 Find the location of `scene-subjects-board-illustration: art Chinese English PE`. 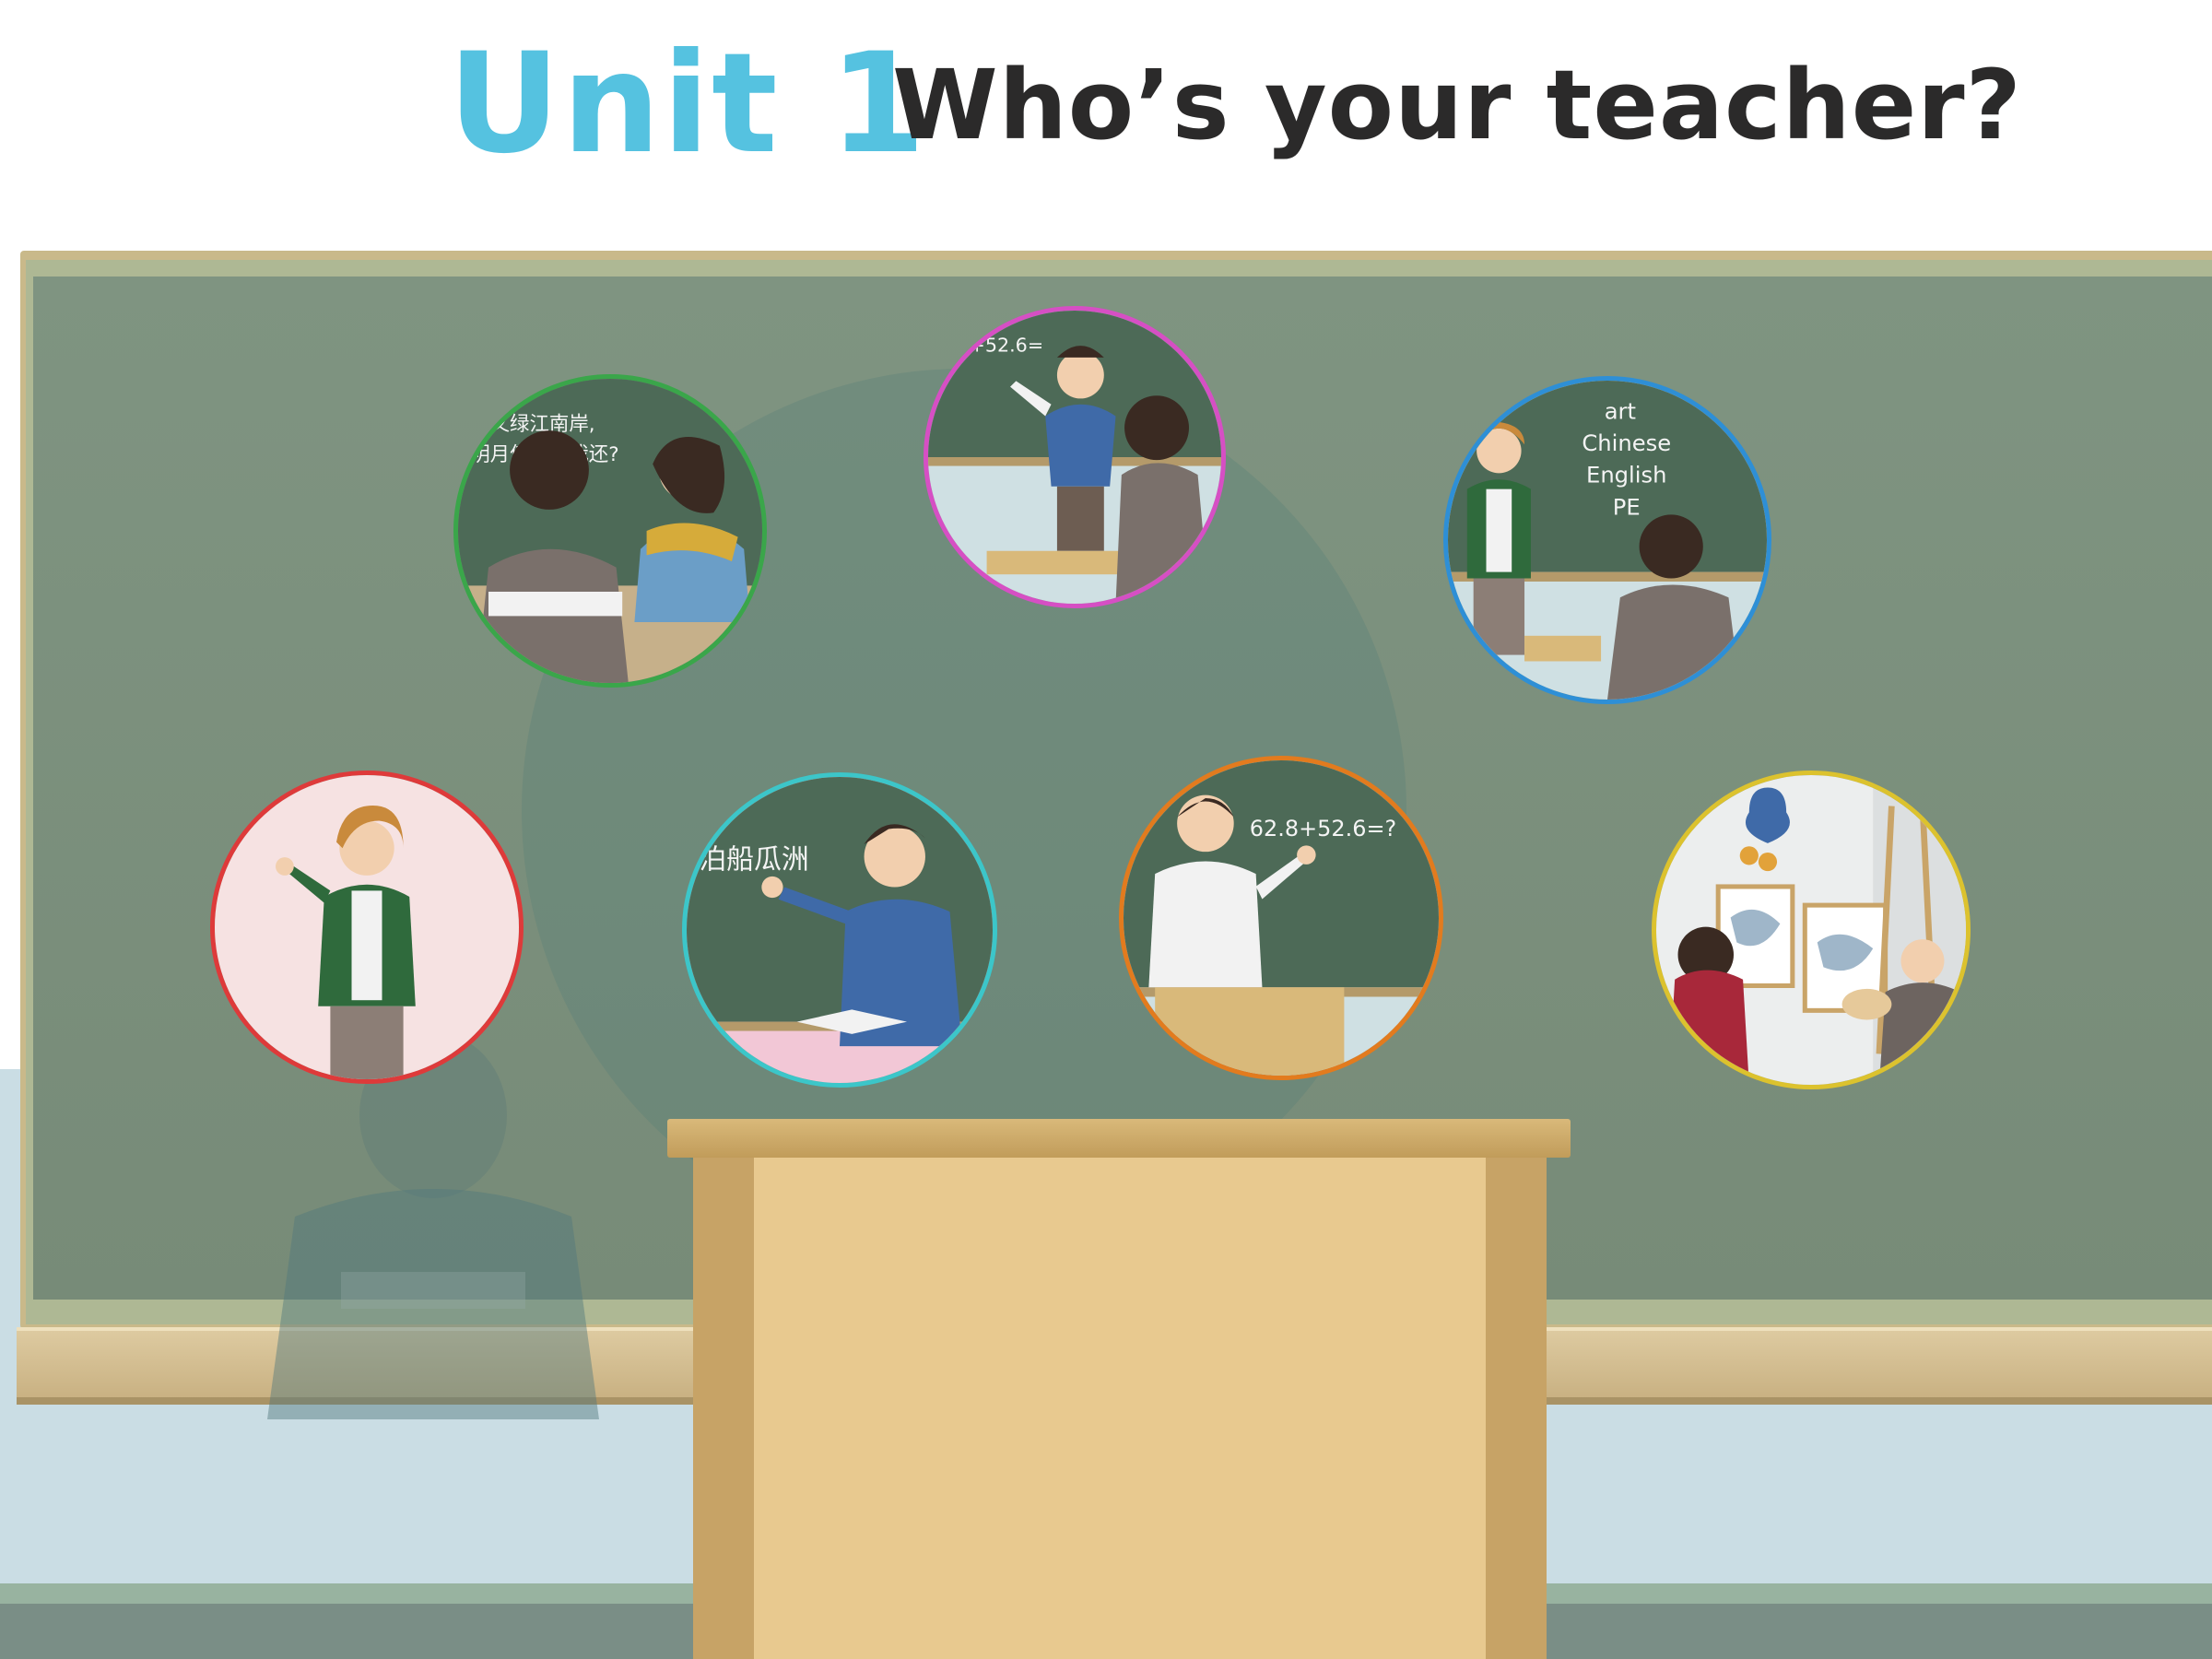

scene-subjects-board-illustration: art Chinese English PE is located at coordinates (1607, 540).